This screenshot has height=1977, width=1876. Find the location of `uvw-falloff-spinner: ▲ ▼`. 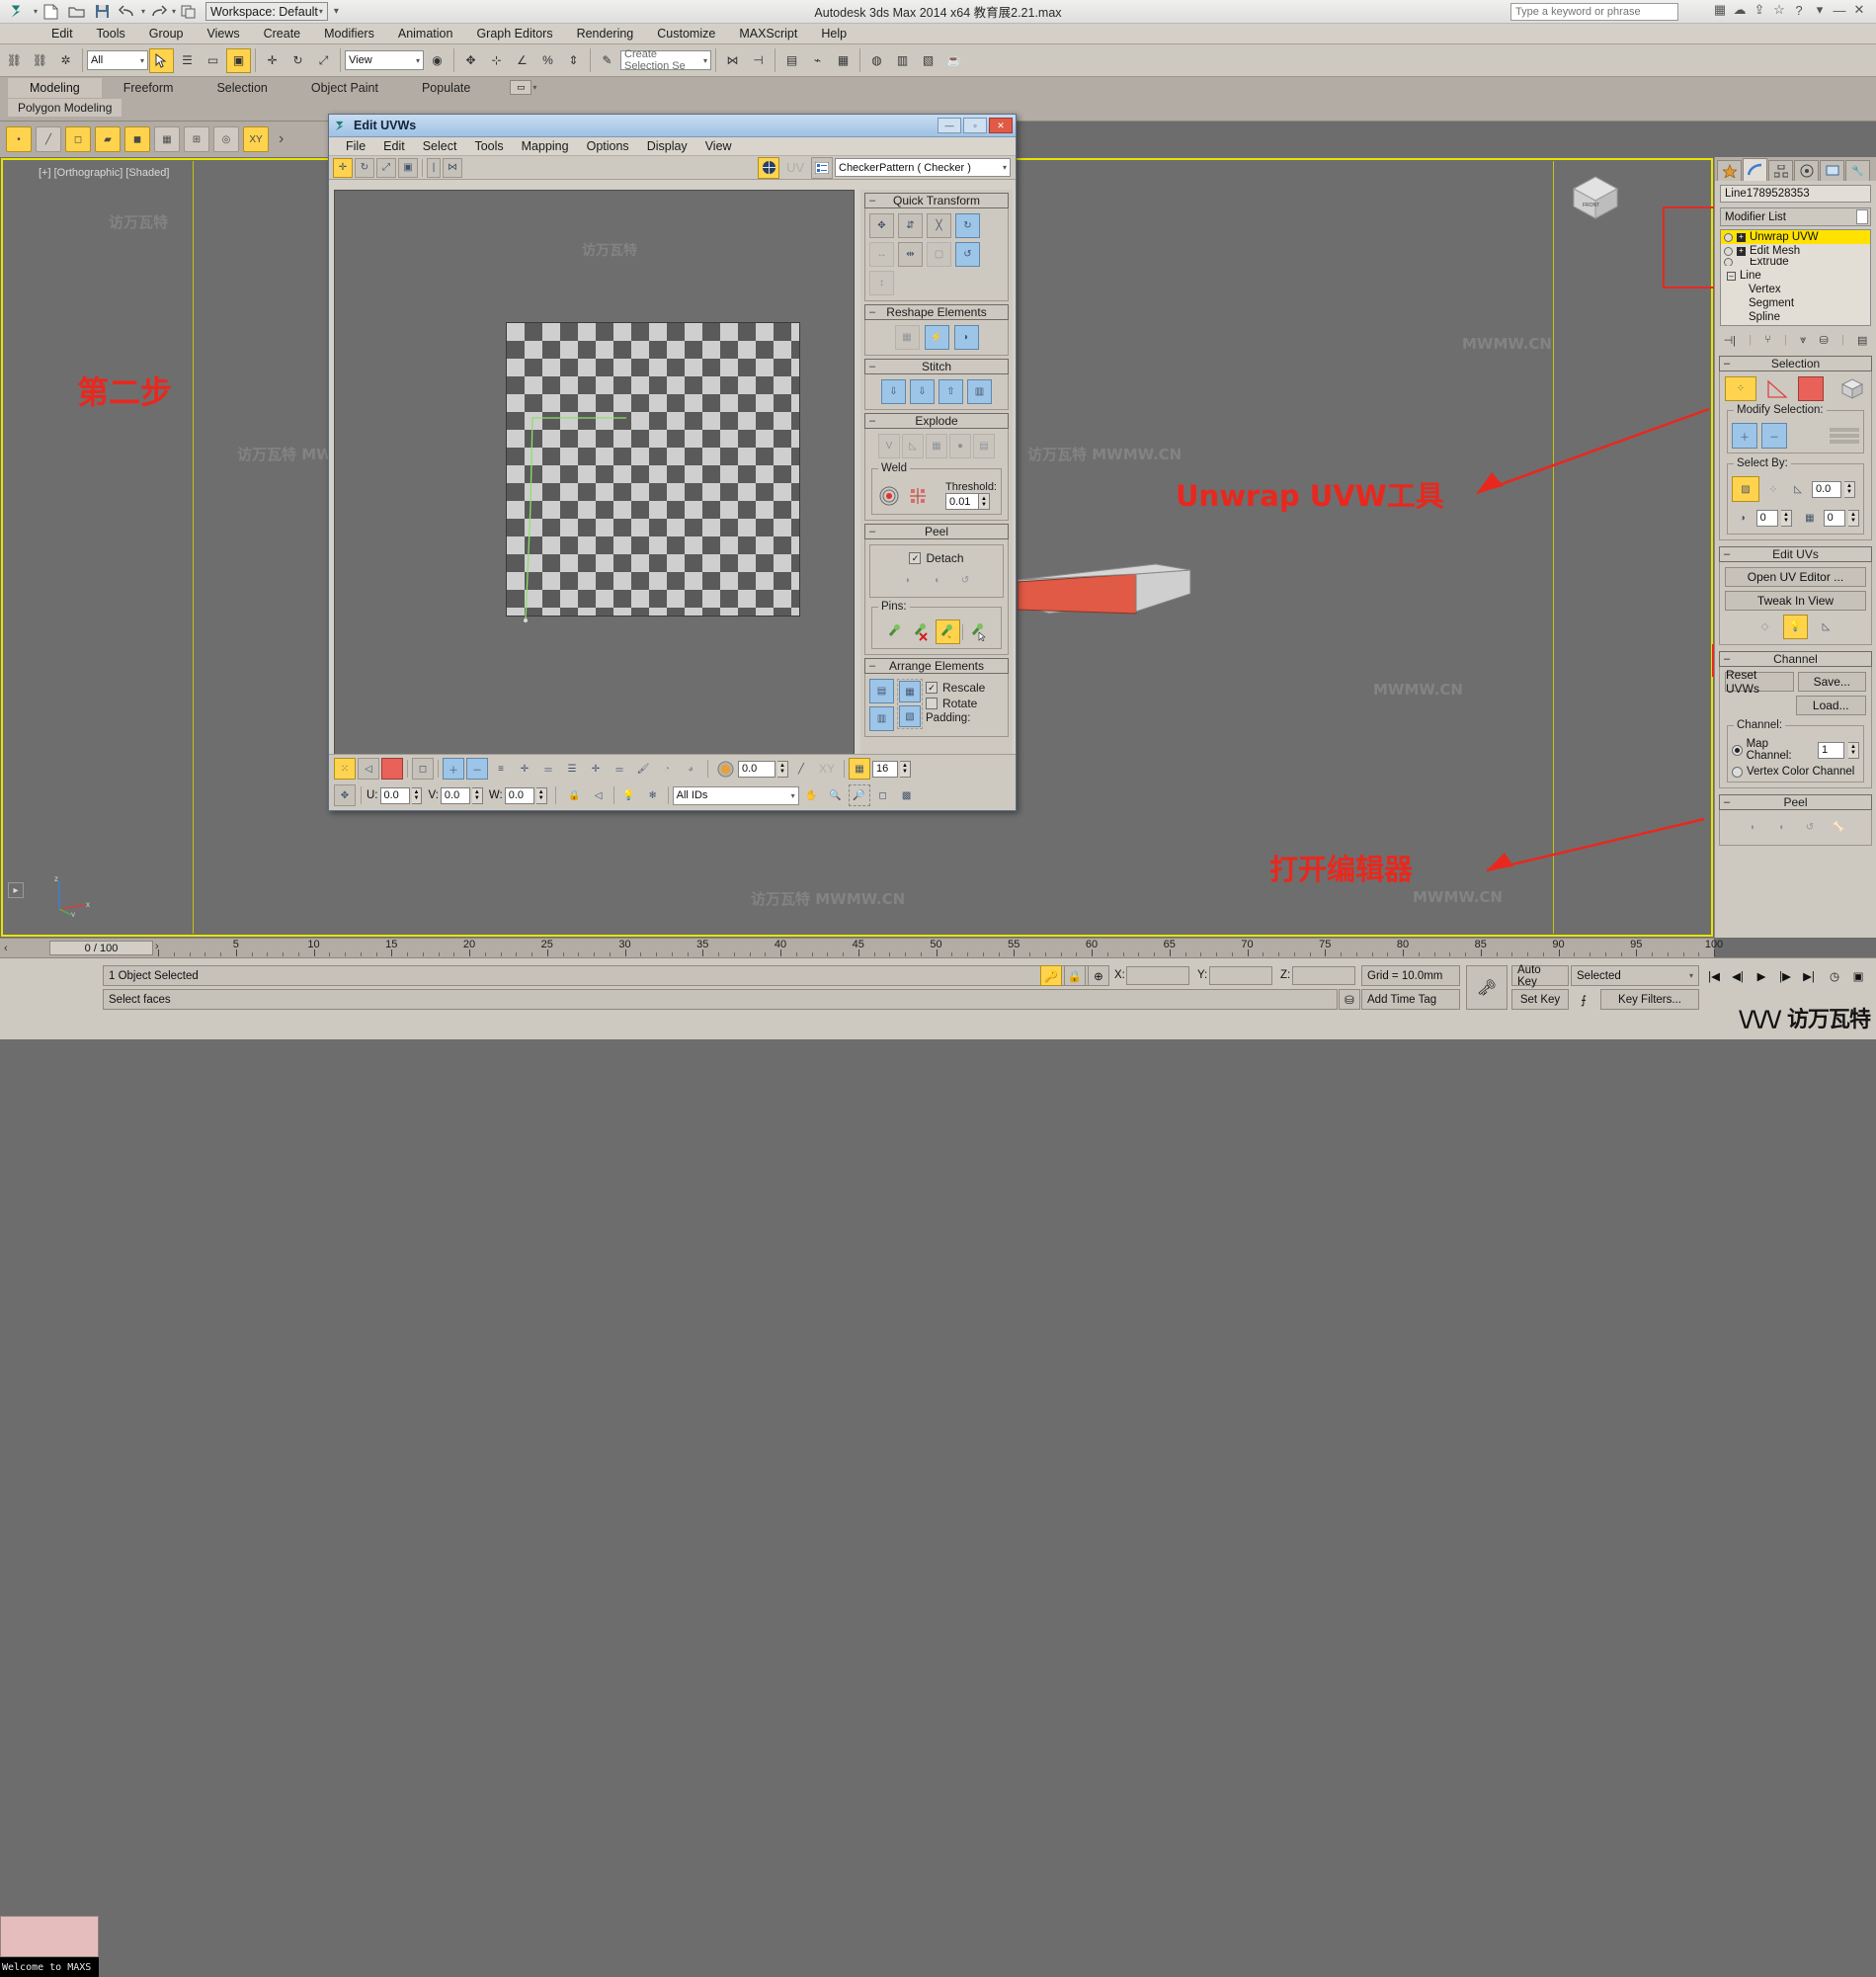

uvw-falloff-spinner: ▲ ▼ is located at coordinates (783, 769).